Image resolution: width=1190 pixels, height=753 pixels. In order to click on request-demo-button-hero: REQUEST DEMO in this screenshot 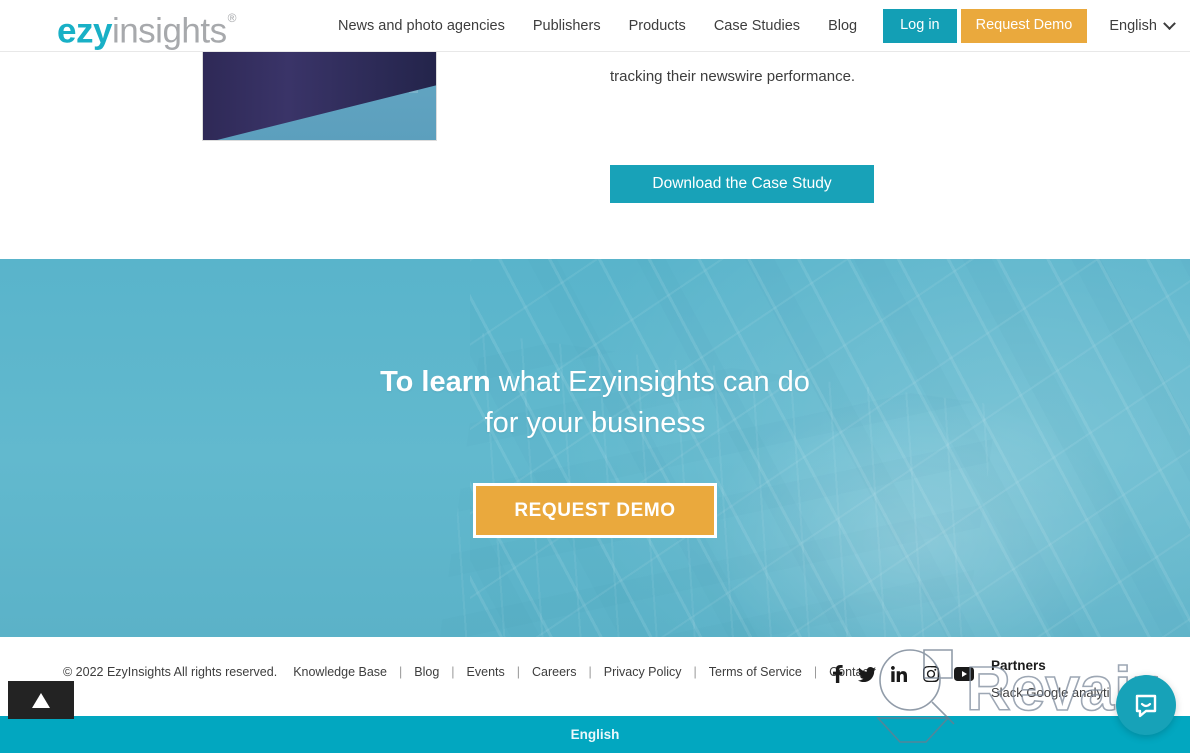, I will do `click(595, 510)`.